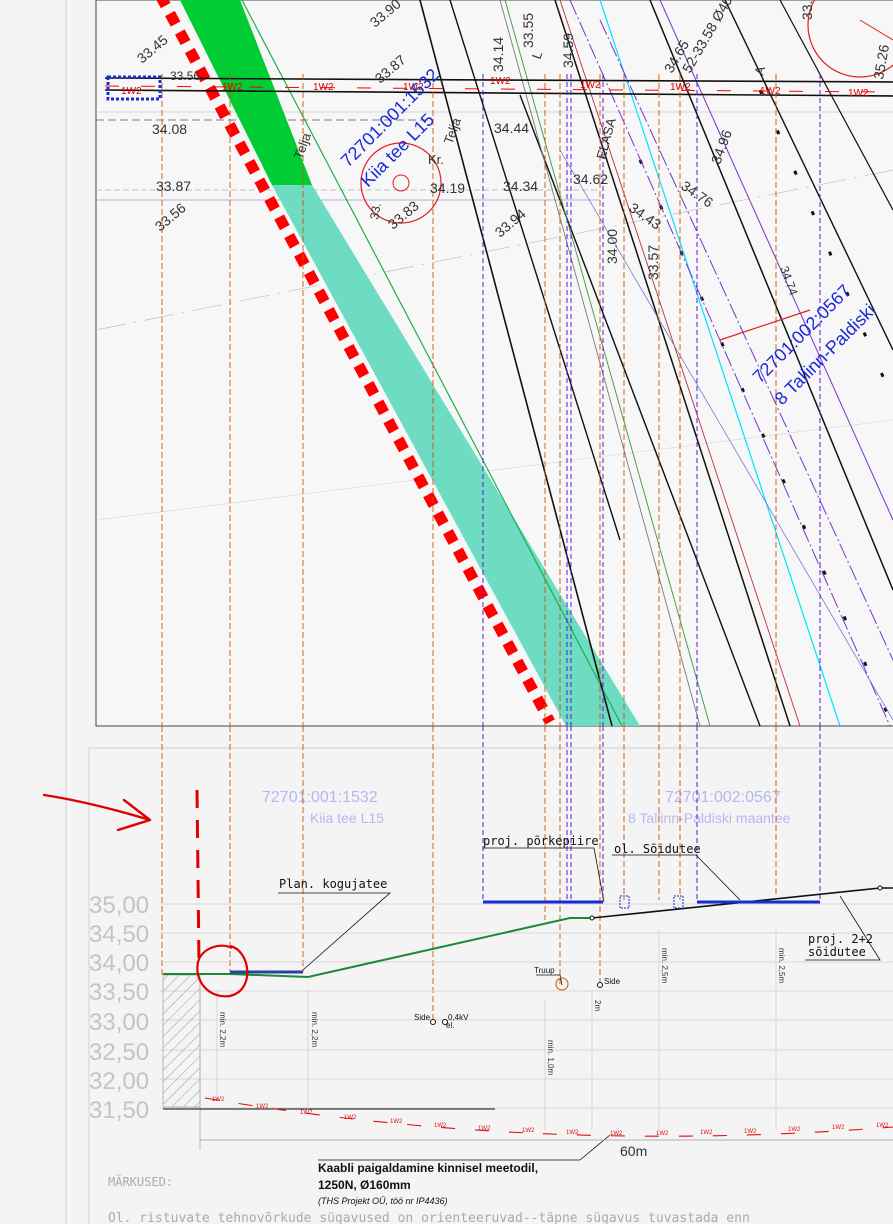  What do you see at coordinates (364, 1185) in the screenshot?
I see `callout-line-2: 1250N, Ø160mm` at bounding box center [364, 1185].